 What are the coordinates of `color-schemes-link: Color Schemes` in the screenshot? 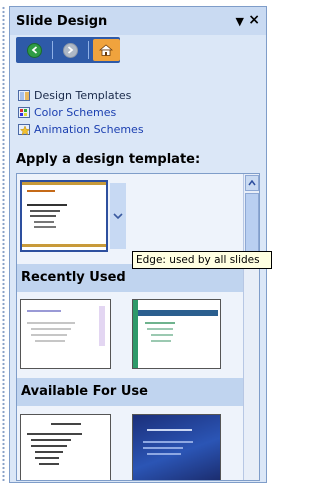 It's located at (81, 112).